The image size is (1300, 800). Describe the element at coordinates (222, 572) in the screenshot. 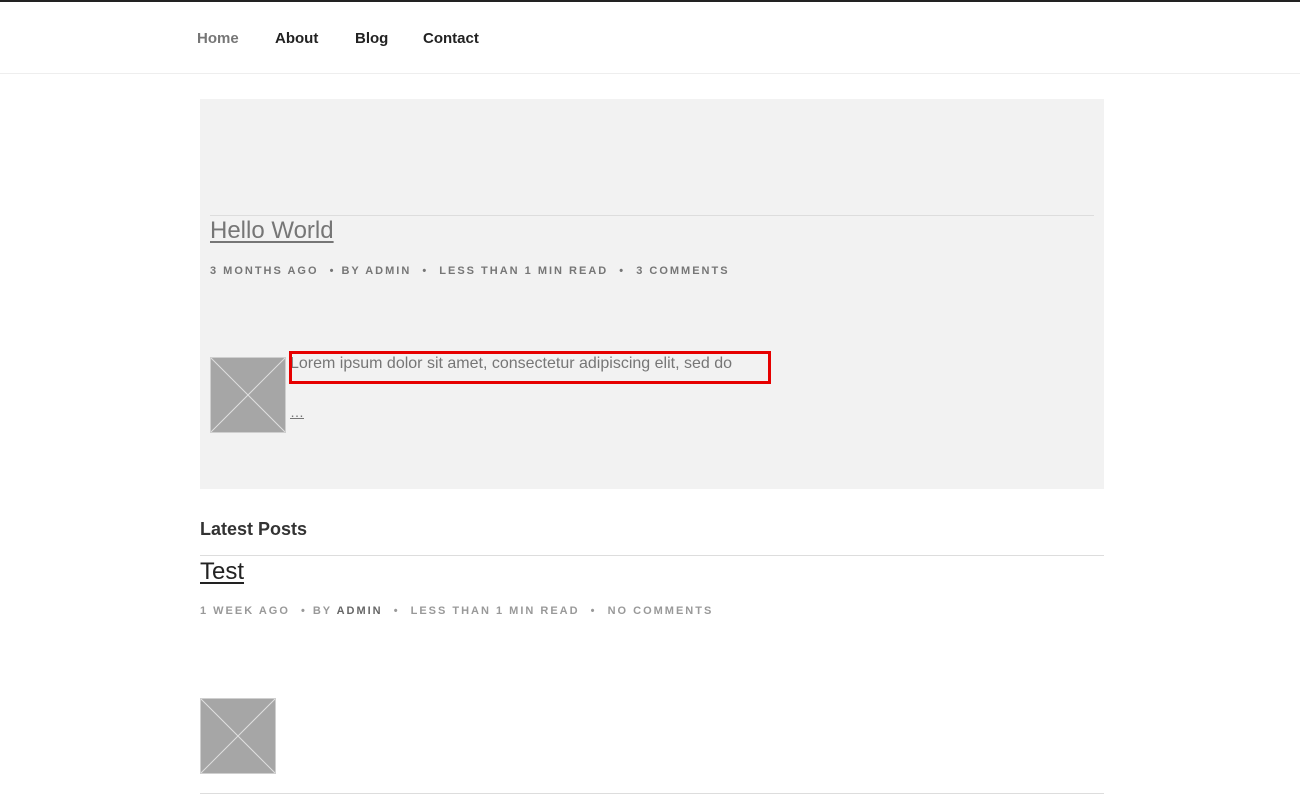

I see `latest-post-title: Test` at that location.